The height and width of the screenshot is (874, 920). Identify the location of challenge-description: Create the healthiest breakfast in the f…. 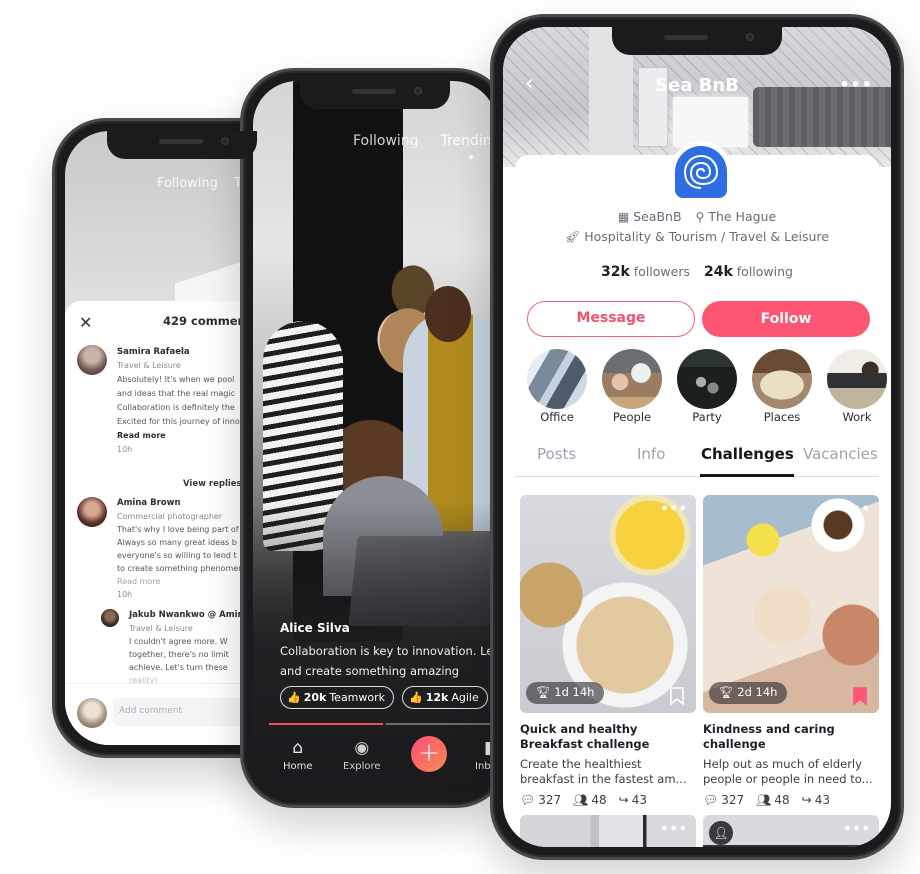
(603, 771).